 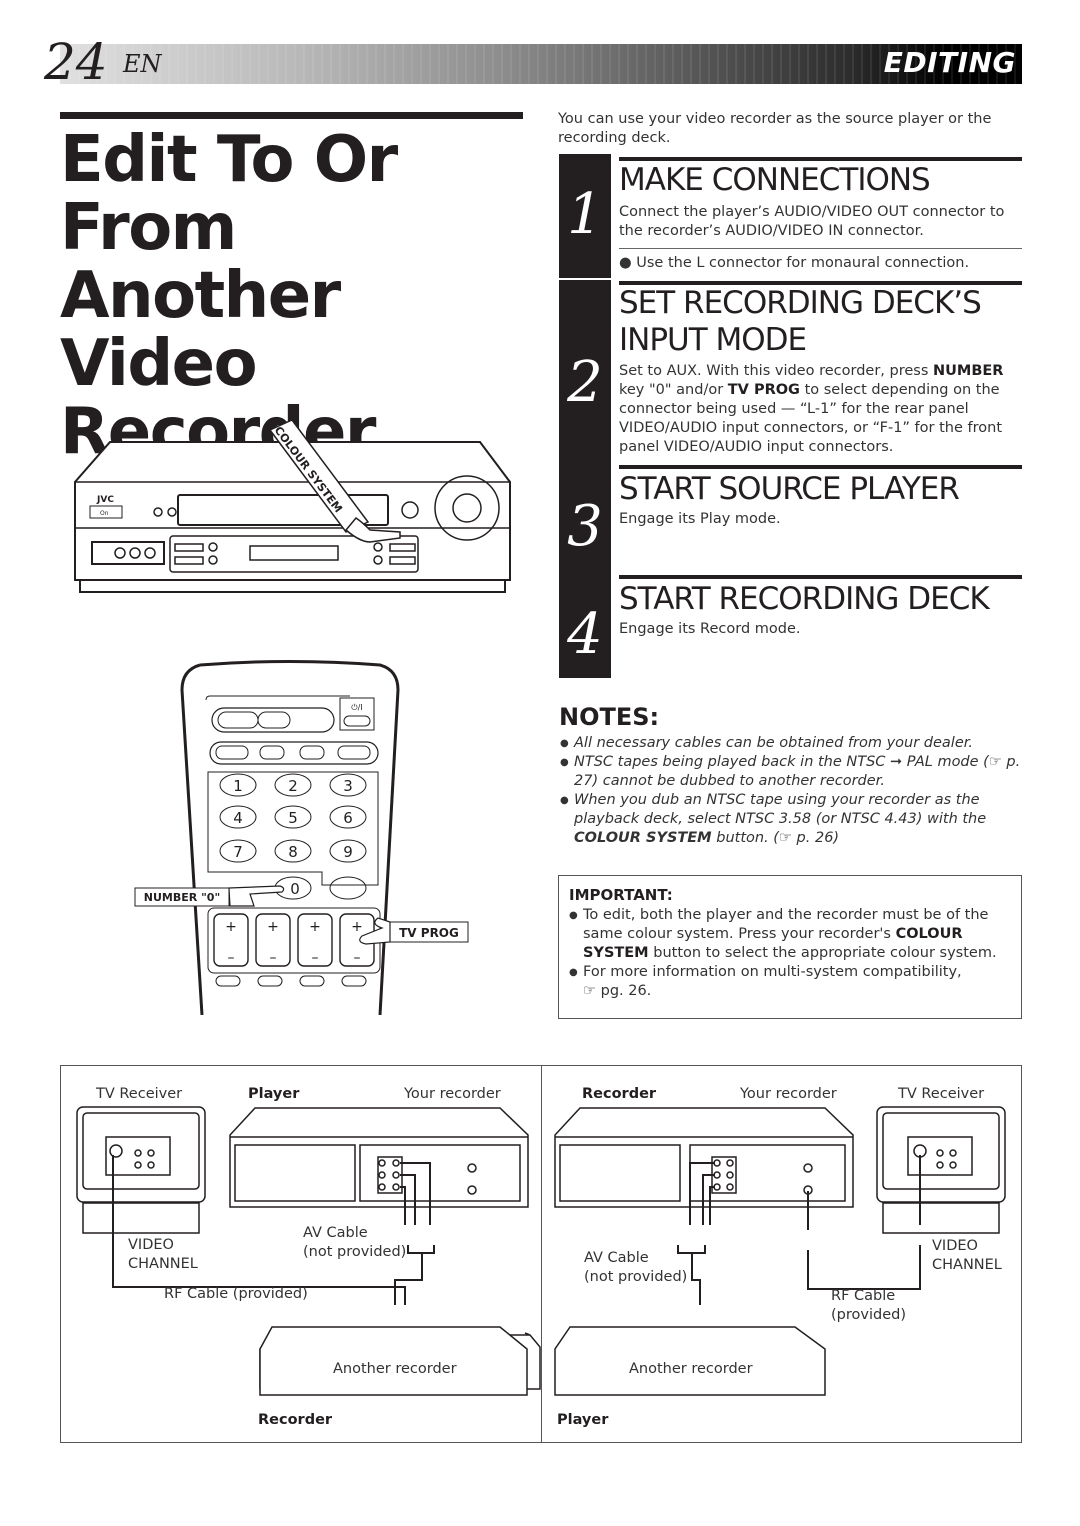 I want to click on step-number-badge: 2, so click(x=585, y=373).